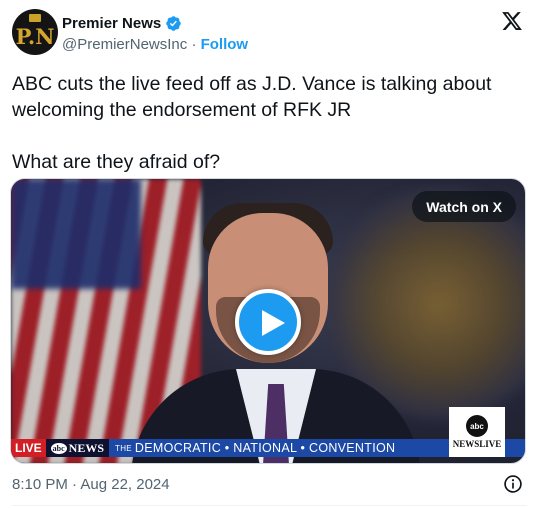 The height and width of the screenshot is (508, 539). I want to click on author-name: Premier News, so click(111, 23).